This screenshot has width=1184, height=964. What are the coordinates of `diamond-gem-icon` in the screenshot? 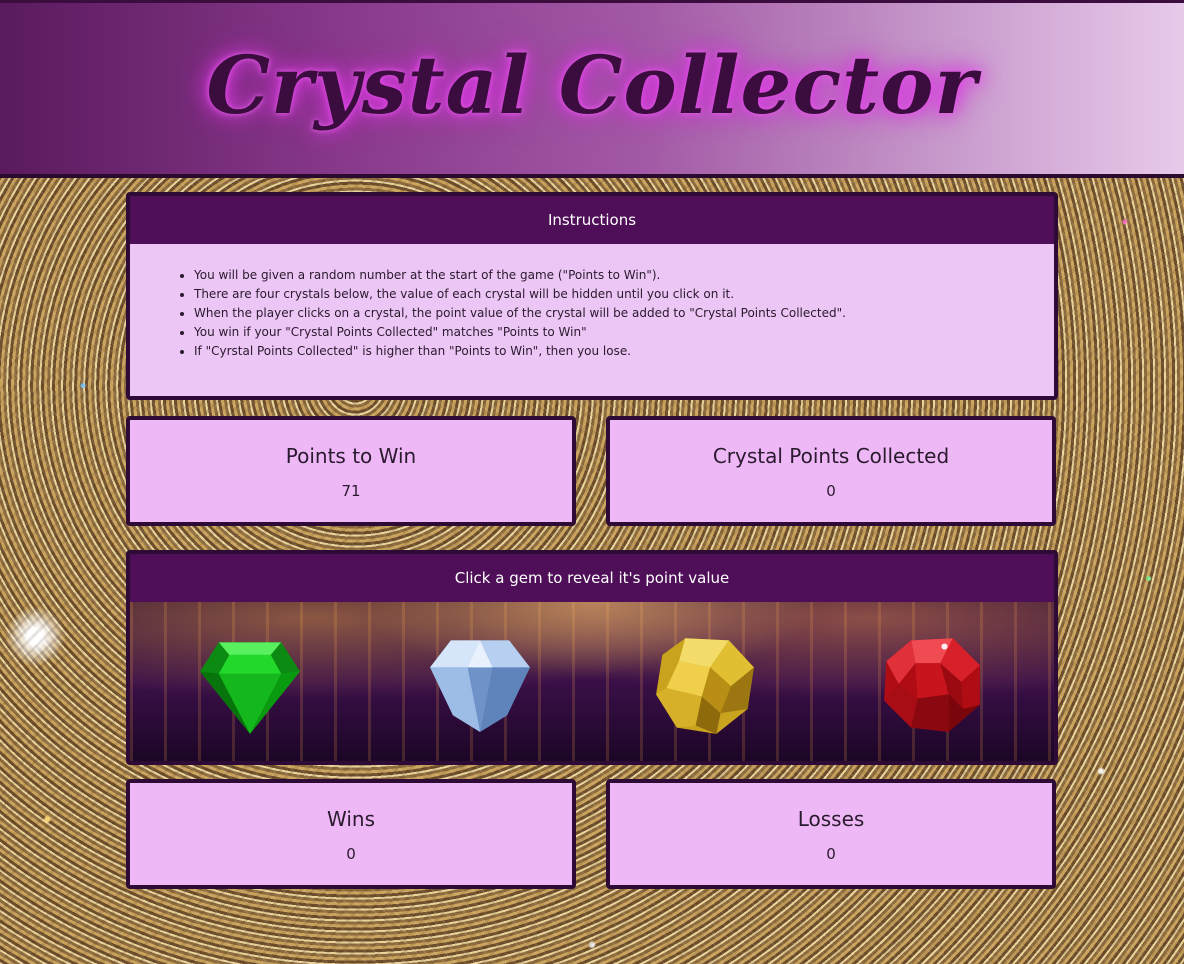 It's located at (480, 686).